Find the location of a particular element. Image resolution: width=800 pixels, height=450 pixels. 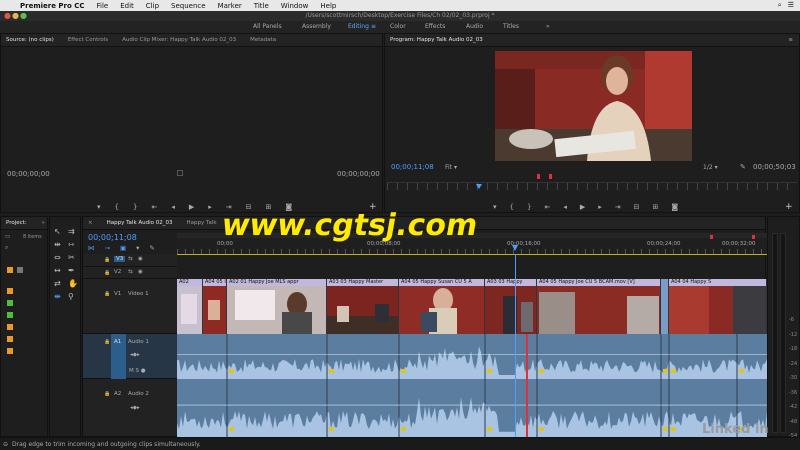

workspace-titles: Titles is located at coordinates (511, 26).